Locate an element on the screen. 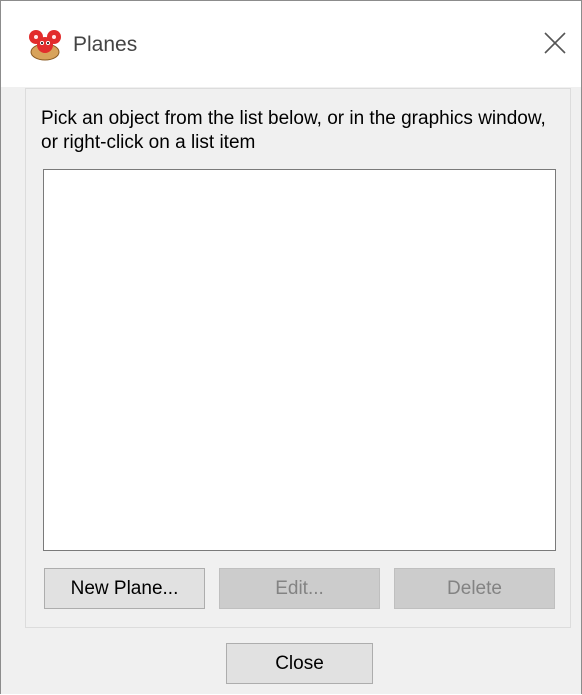 The height and width of the screenshot is (695, 582). close-button: Close is located at coordinates (299, 663).